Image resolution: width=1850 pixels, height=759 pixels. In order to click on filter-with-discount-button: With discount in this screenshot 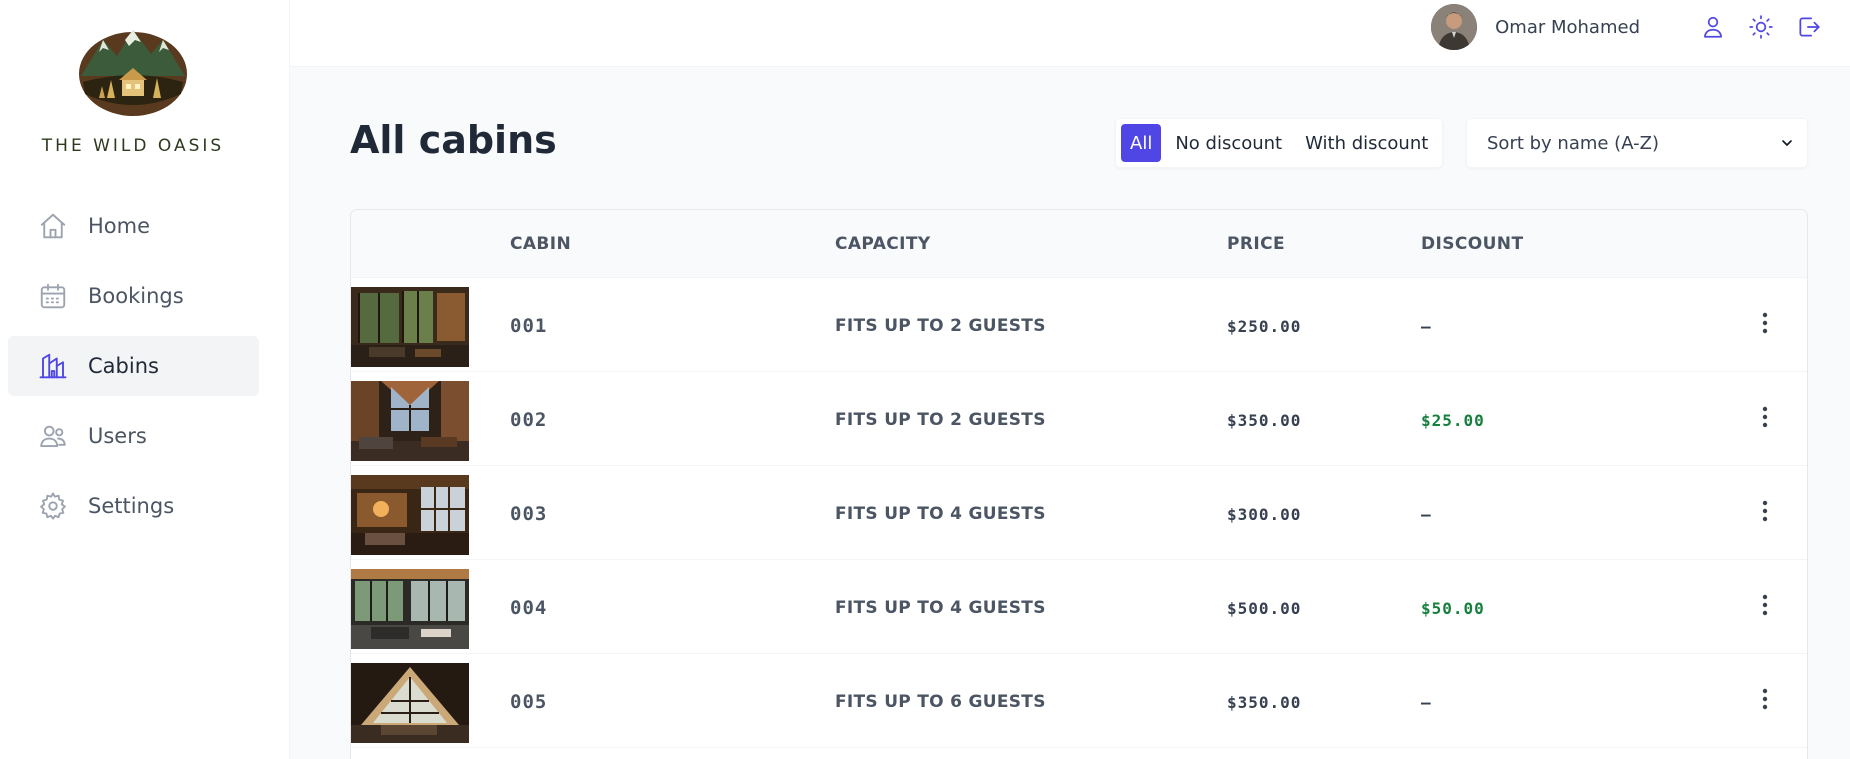, I will do `click(1366, 143)`.